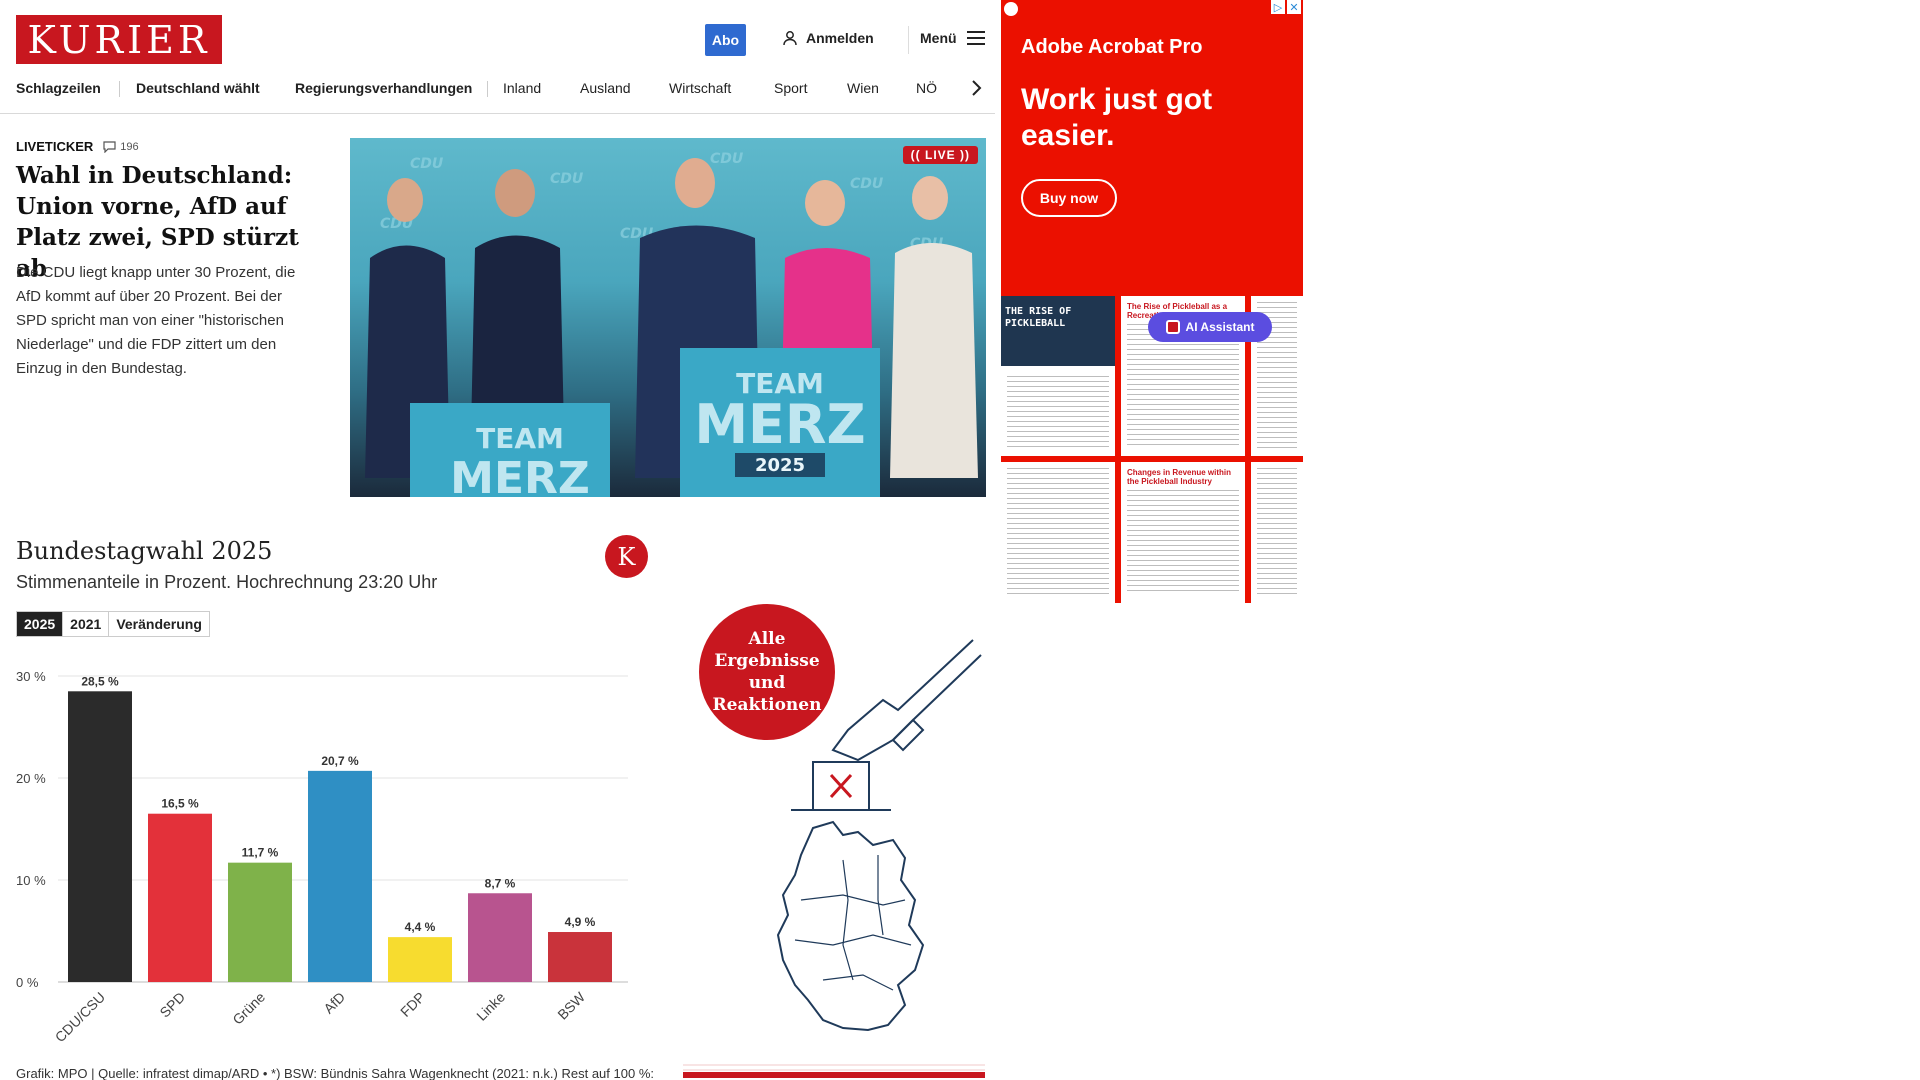 This screenshot has width=1920, height=1080. Describe the element at coordinates (500, 937) in the screenshot. I see `bar-linke` at that location.